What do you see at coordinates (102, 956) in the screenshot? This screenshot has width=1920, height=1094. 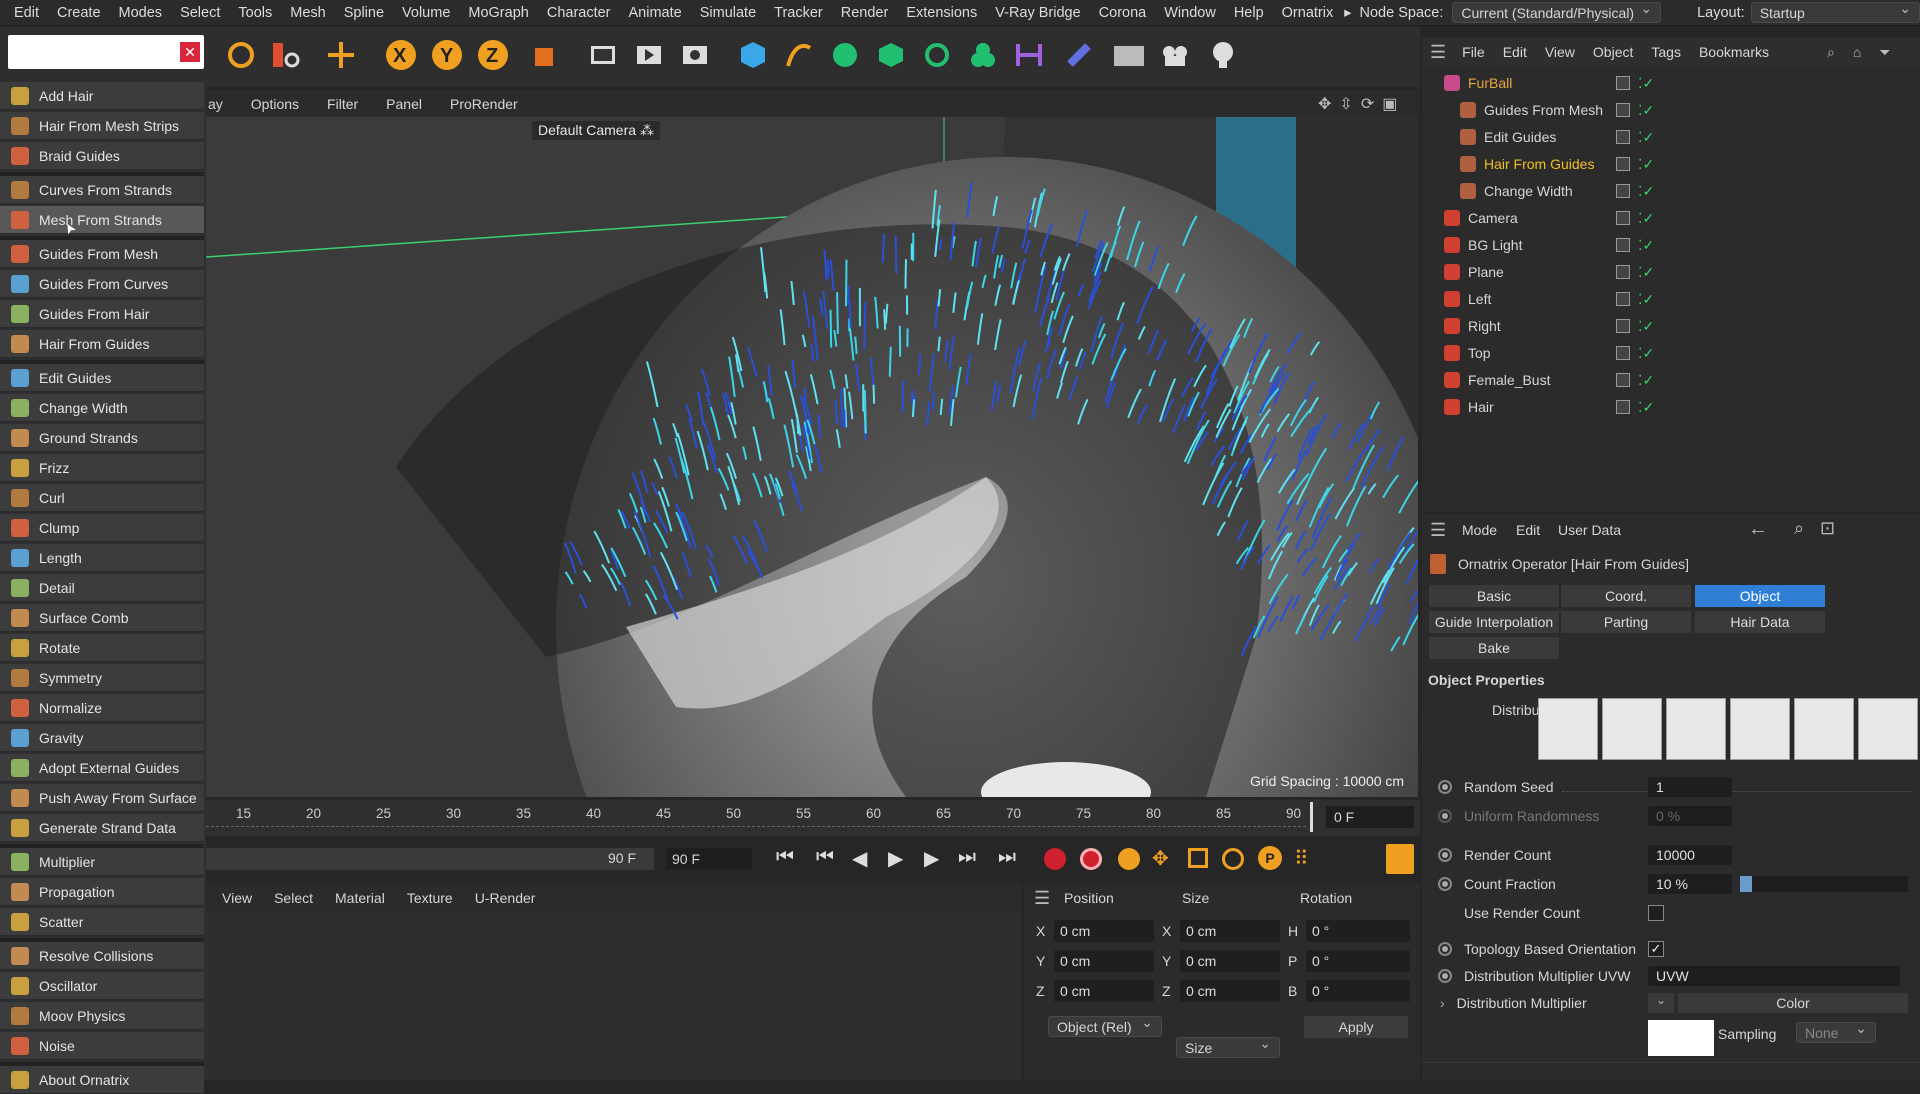 I see `ornatrix-menu-resolve-collisions: Resolve Collisions` at bounding box center [102, 956].